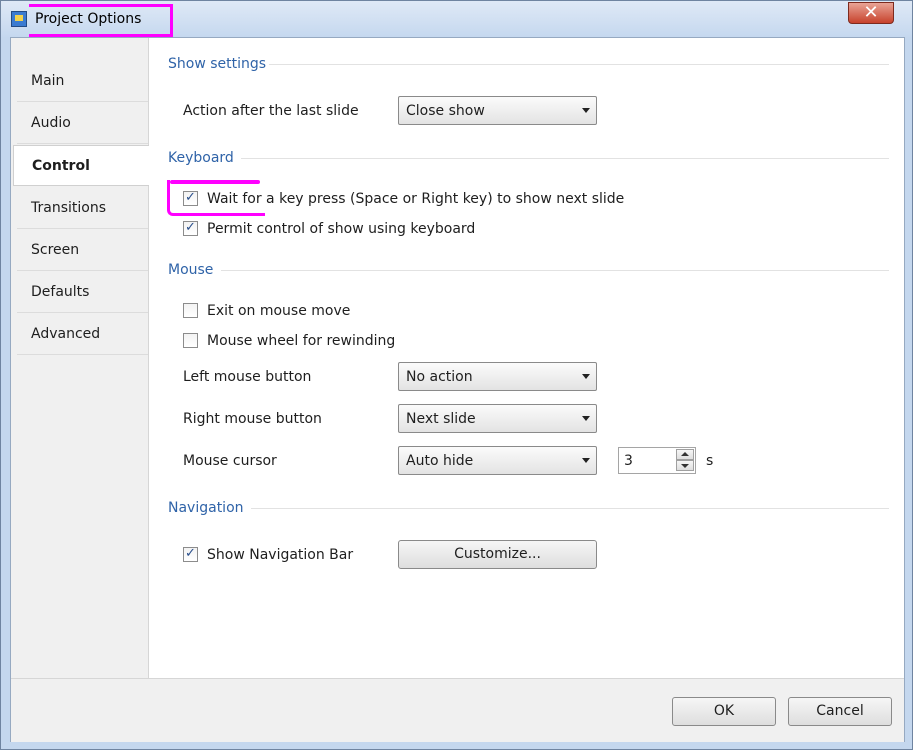 The width and height of the screenshot is (913, 750). Describe the element at coordinates (216, 198) in the screenshot. I see `keypress-highlight-annotation` at that location.